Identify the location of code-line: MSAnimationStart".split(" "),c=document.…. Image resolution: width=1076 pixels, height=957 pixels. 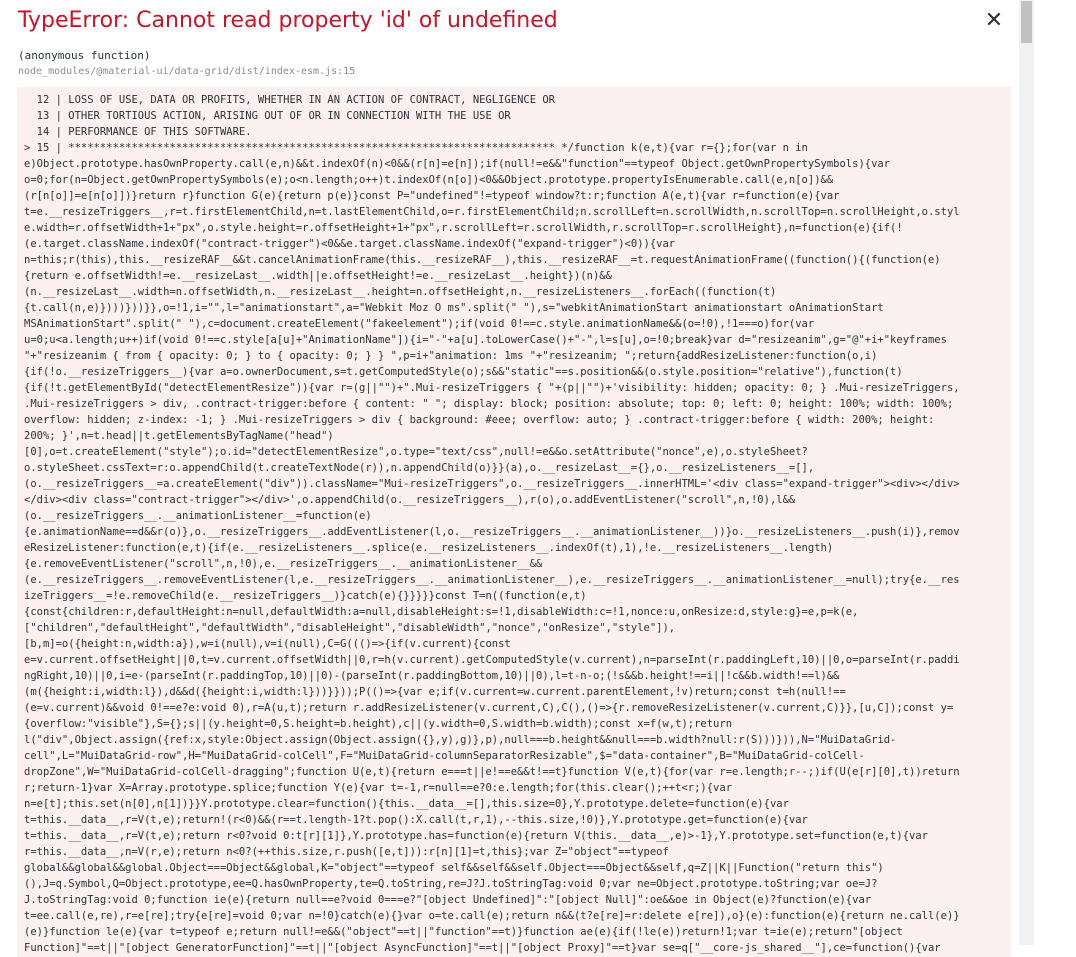
(419, 324).